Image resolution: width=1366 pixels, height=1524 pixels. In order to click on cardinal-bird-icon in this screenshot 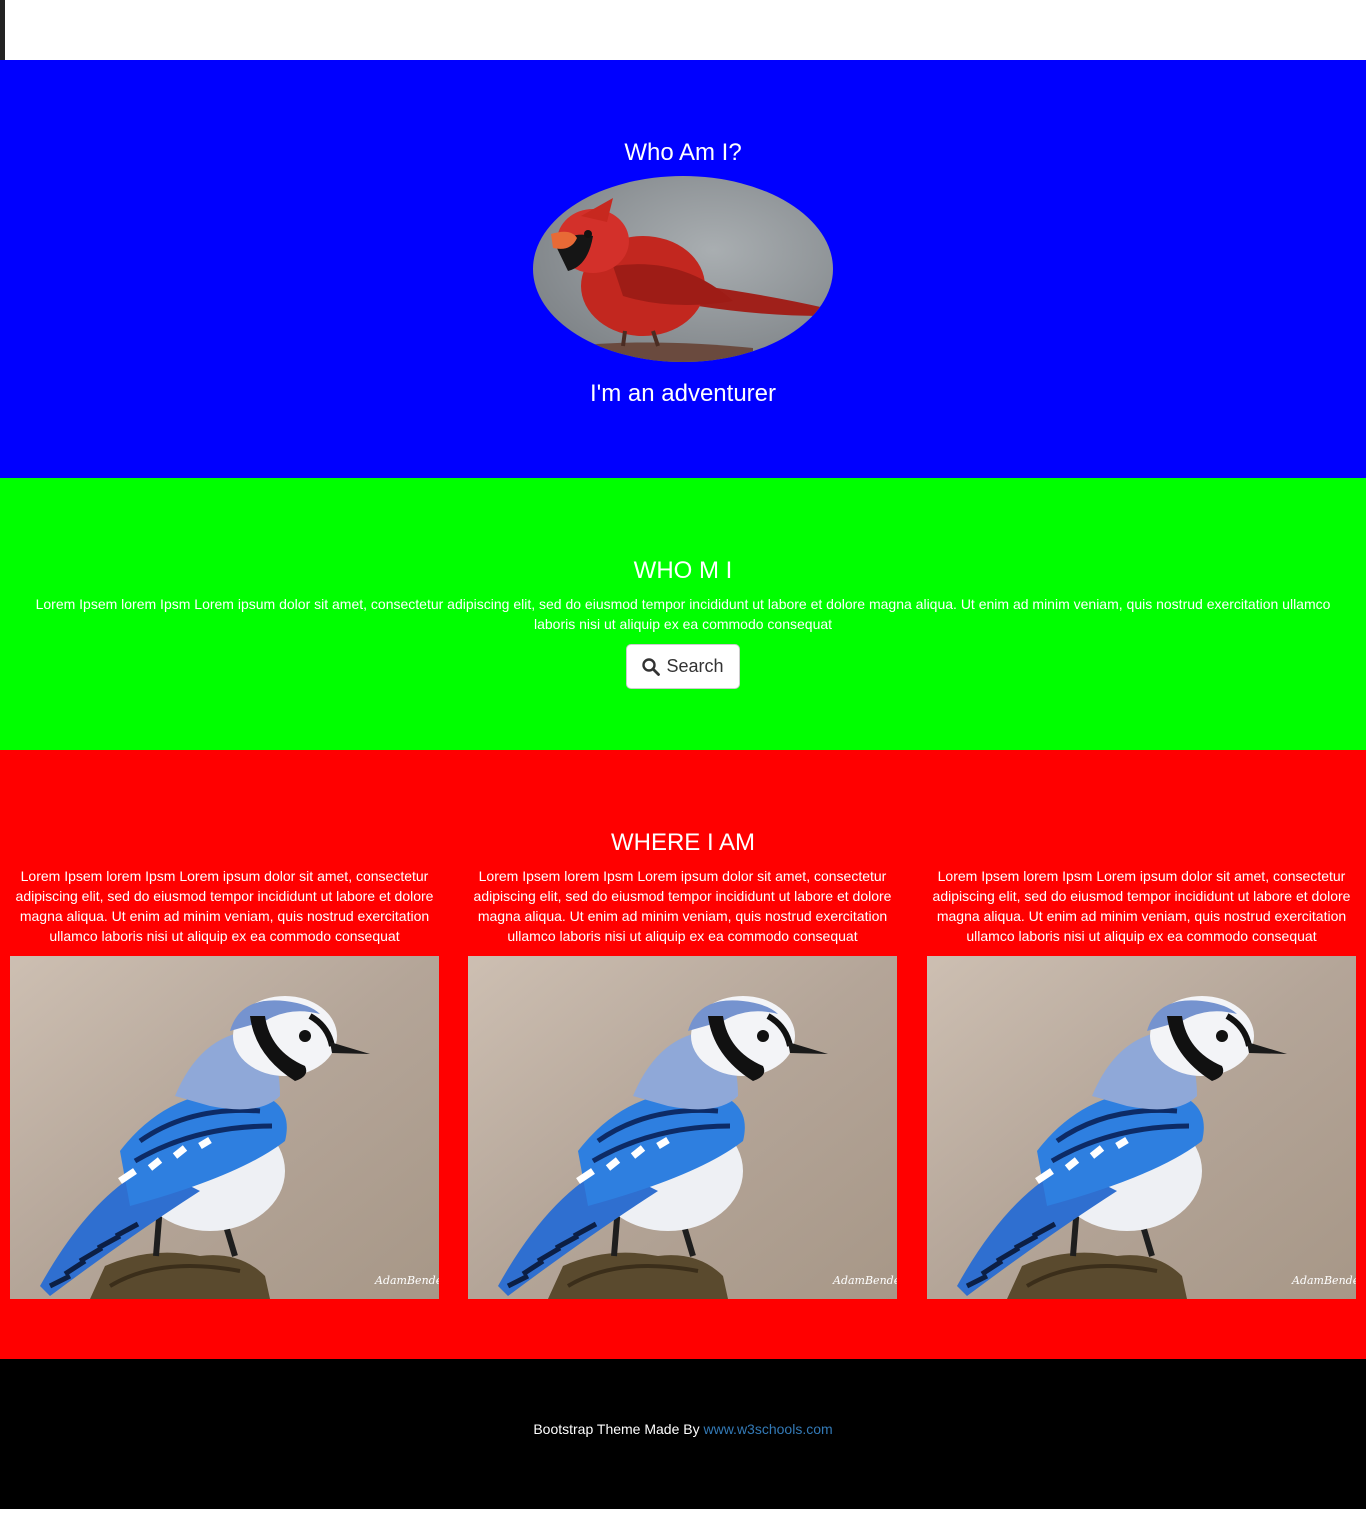, I will do `click(683, 269)`.